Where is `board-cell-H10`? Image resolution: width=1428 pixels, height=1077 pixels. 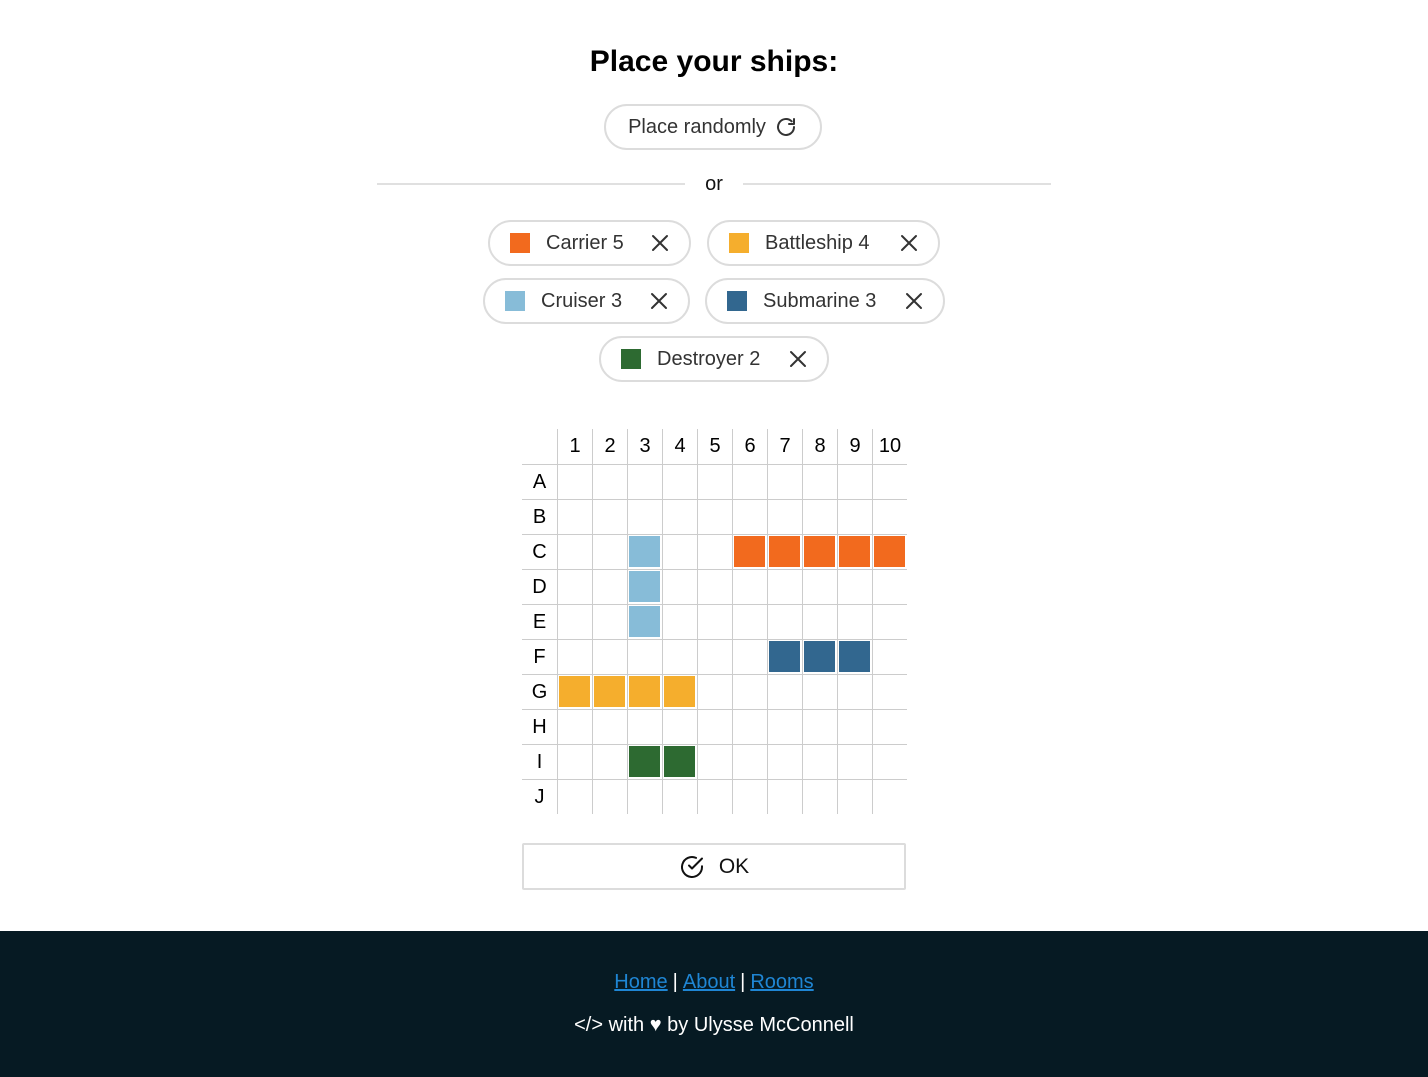 board-cell-H10 is located at coordinates (889, 726).